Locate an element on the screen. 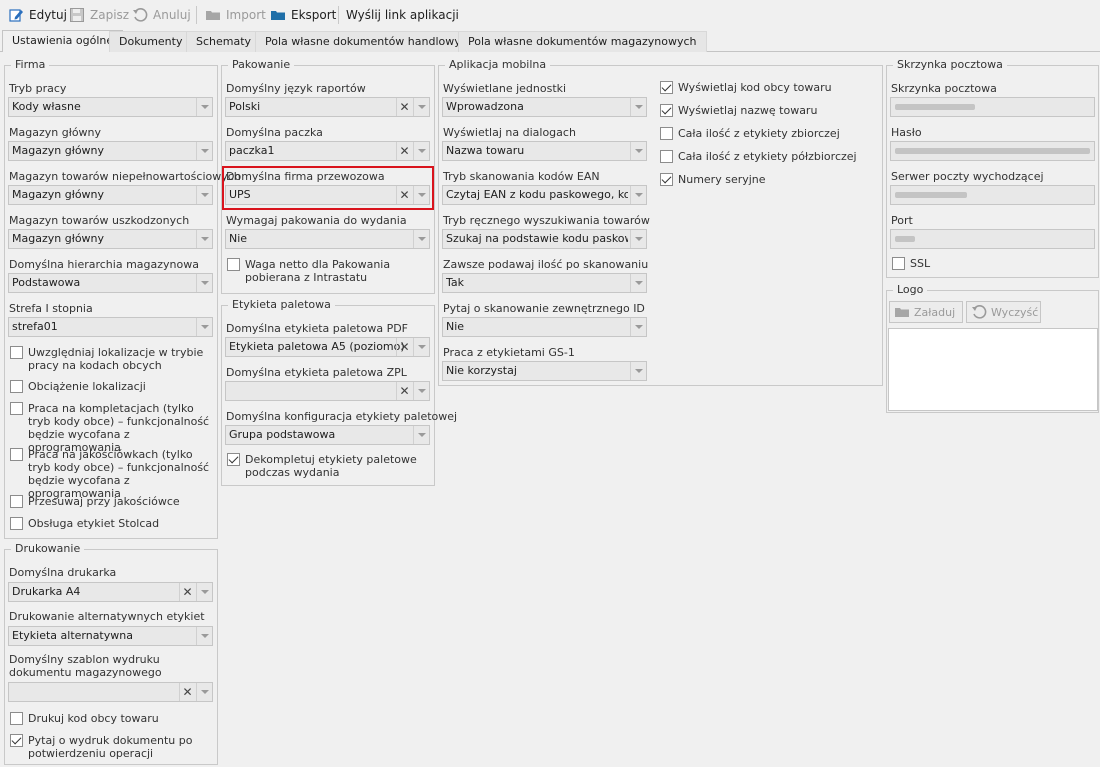 The height and width of the screenshot is (767, 1100). zewn-id-select: Nie is located at coordinates (544, 327).